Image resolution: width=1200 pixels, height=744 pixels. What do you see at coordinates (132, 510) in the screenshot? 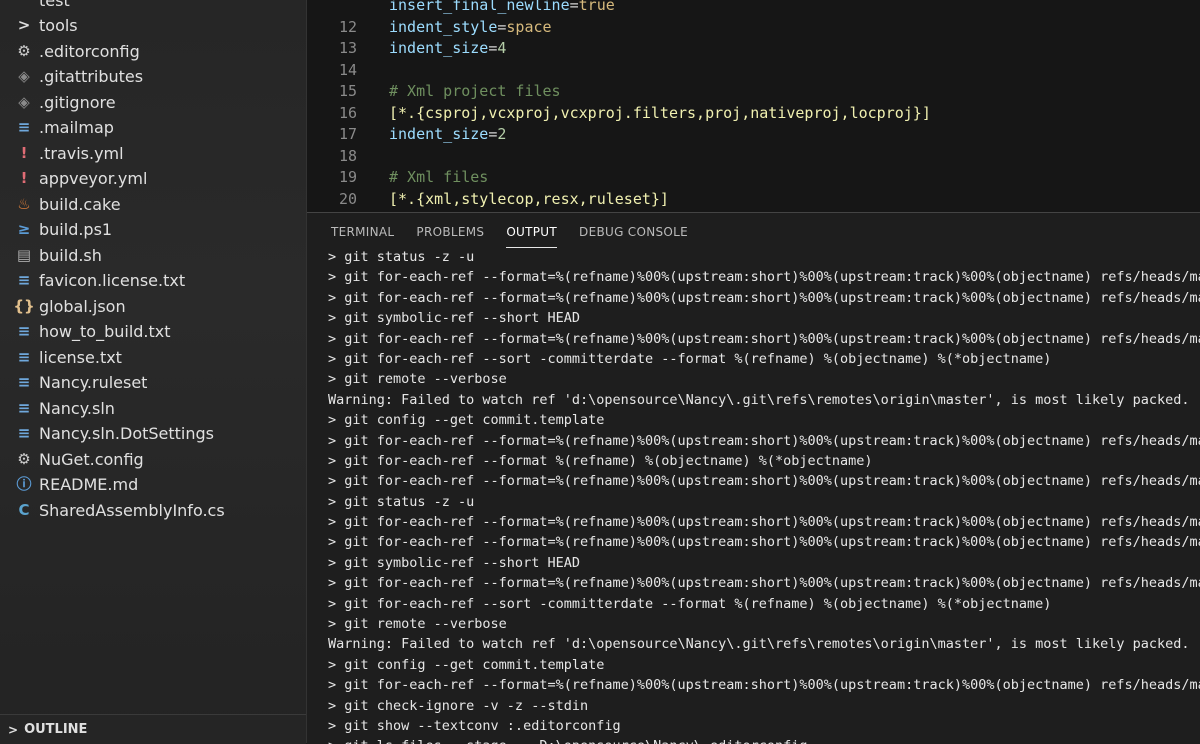
I see `file-label: SharedAssemblyInfo.cs` at bounding box center [132, 510].